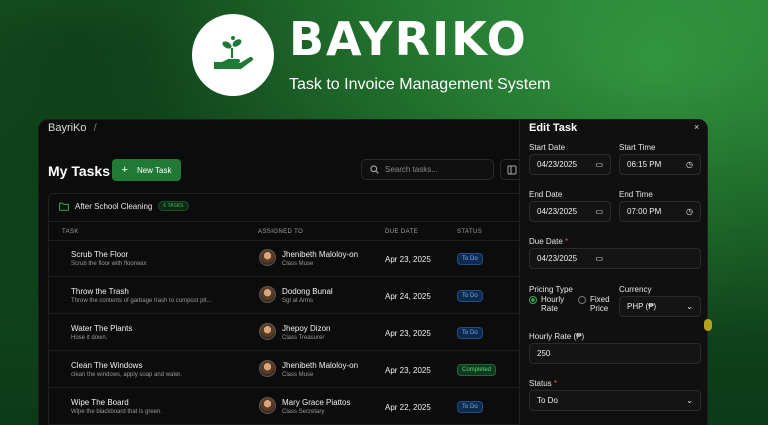  I want to click on breadcrumb-home: BayriKo, so click(67, 128).